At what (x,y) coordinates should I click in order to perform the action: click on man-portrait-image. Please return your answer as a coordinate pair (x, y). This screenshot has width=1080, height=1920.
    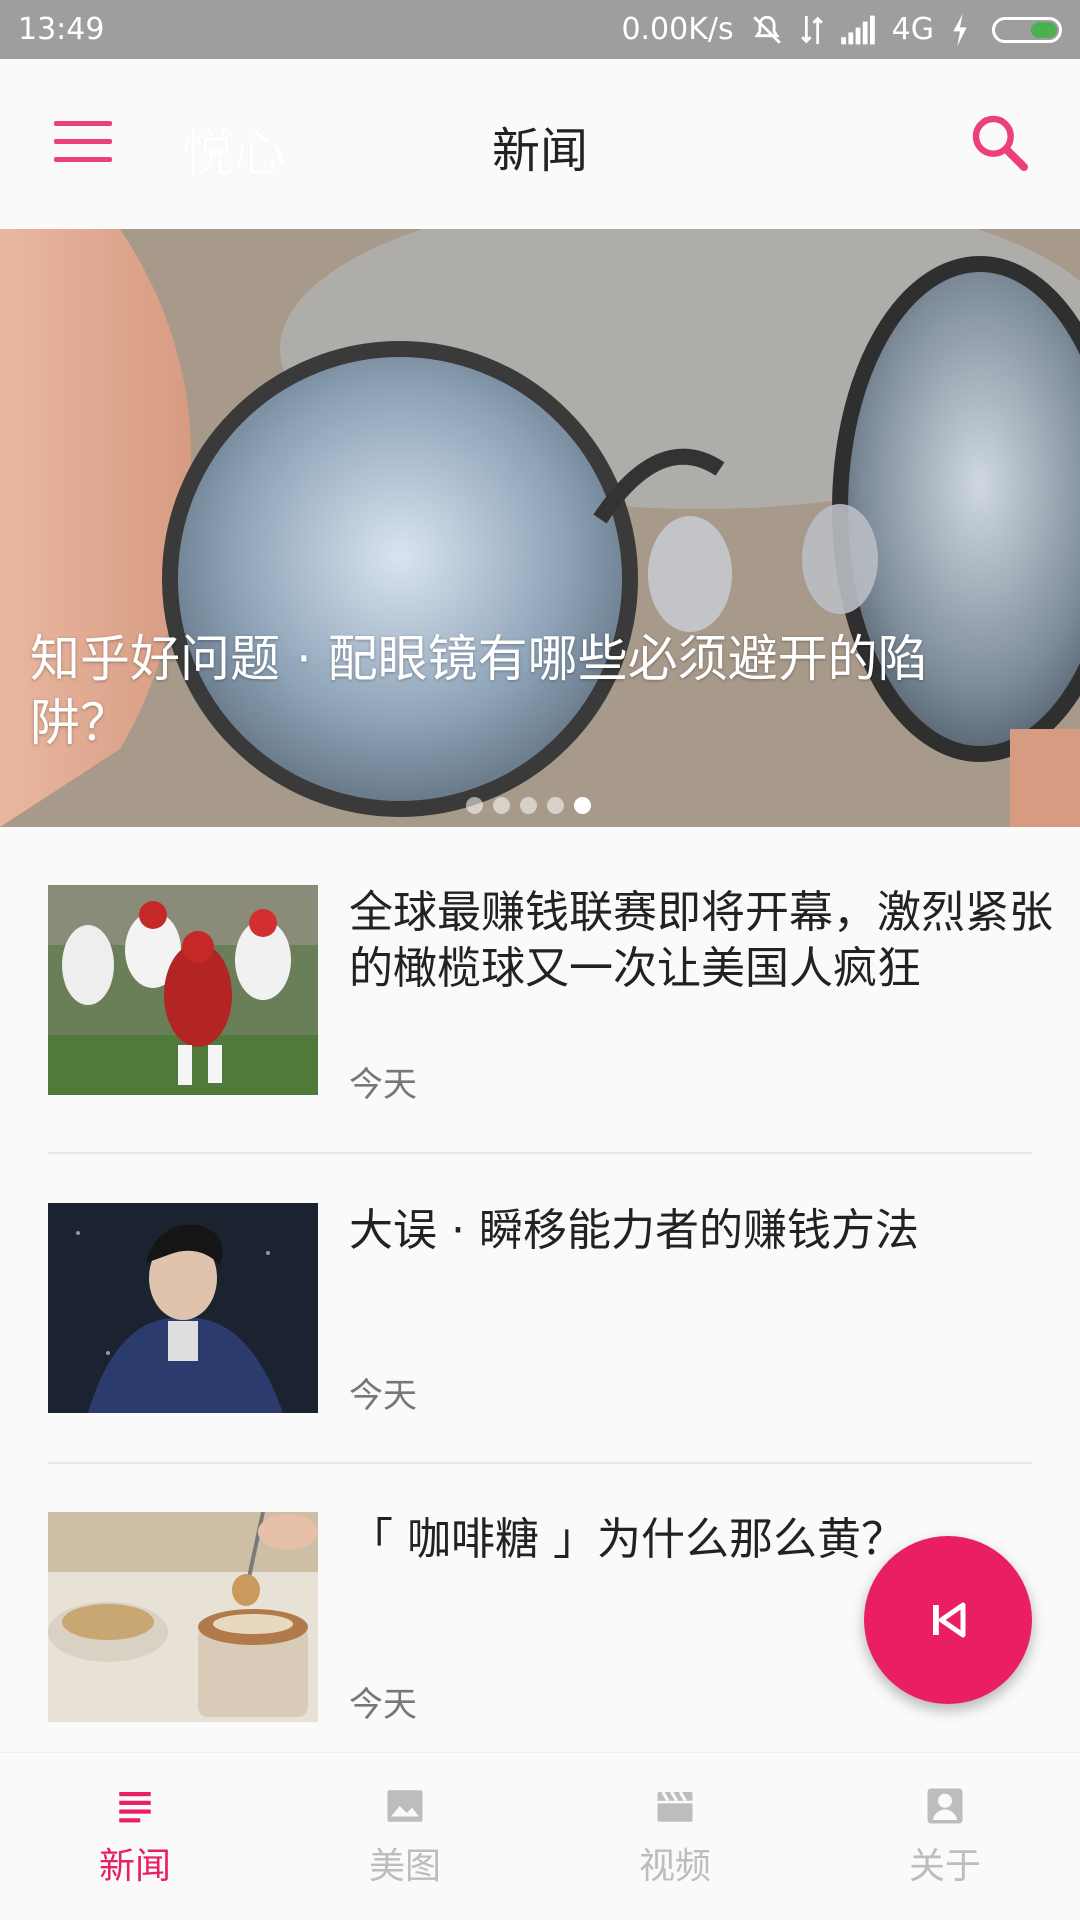
    Looking at the image, I should click on (183, 1308).